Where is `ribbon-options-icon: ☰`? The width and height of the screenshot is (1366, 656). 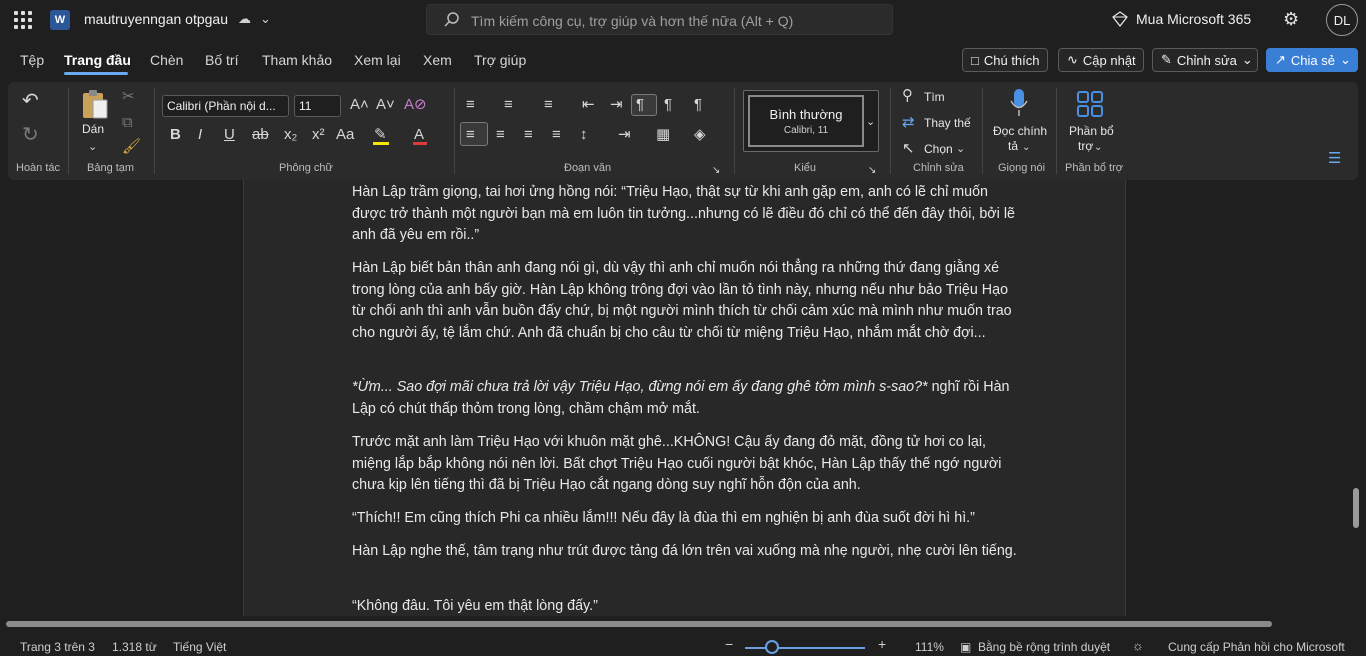
ribbon-options-icon: ☰ is located at coordinates (1334, 159).